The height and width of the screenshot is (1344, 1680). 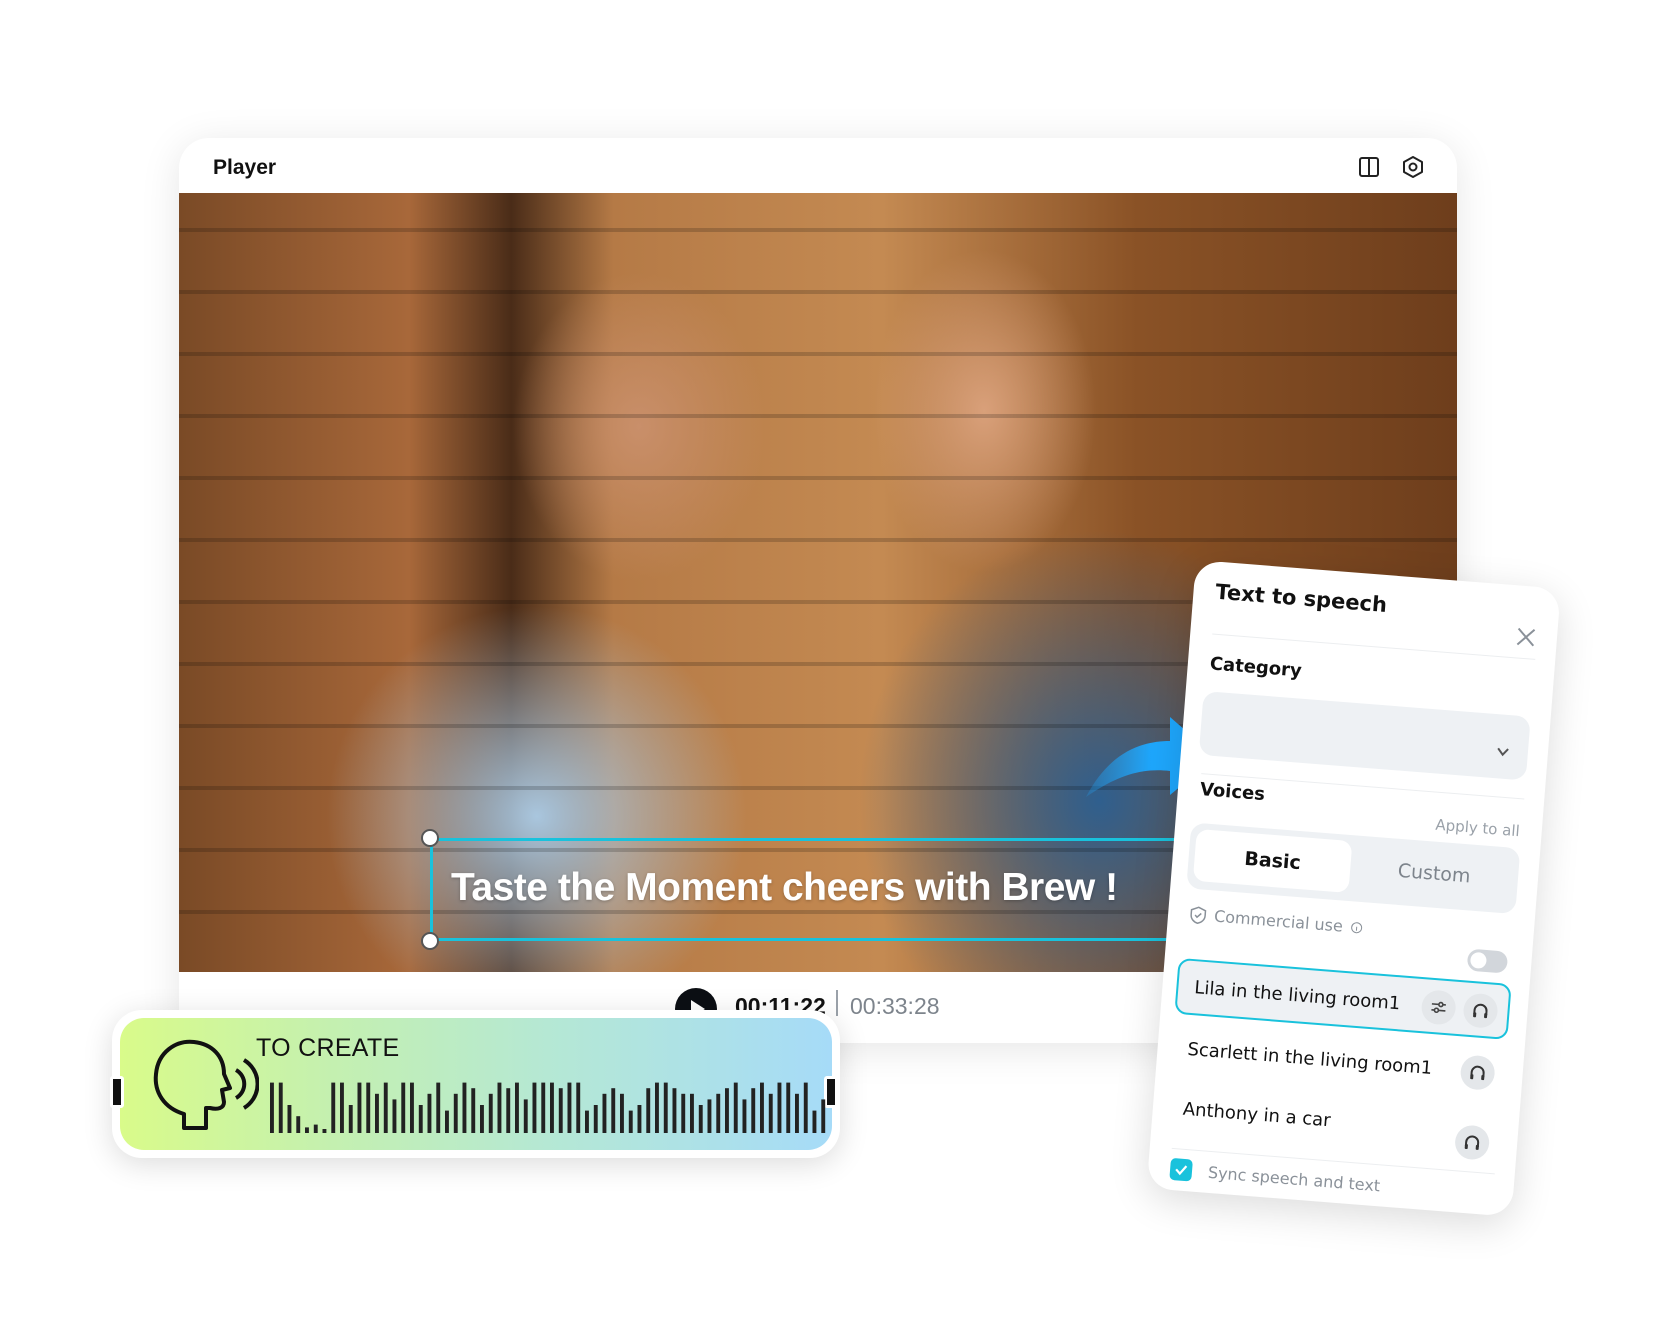 What do you see at coordinates (1526, 637) in the screenshot?
I see `close-icon` at bounding box center [1526, 637].